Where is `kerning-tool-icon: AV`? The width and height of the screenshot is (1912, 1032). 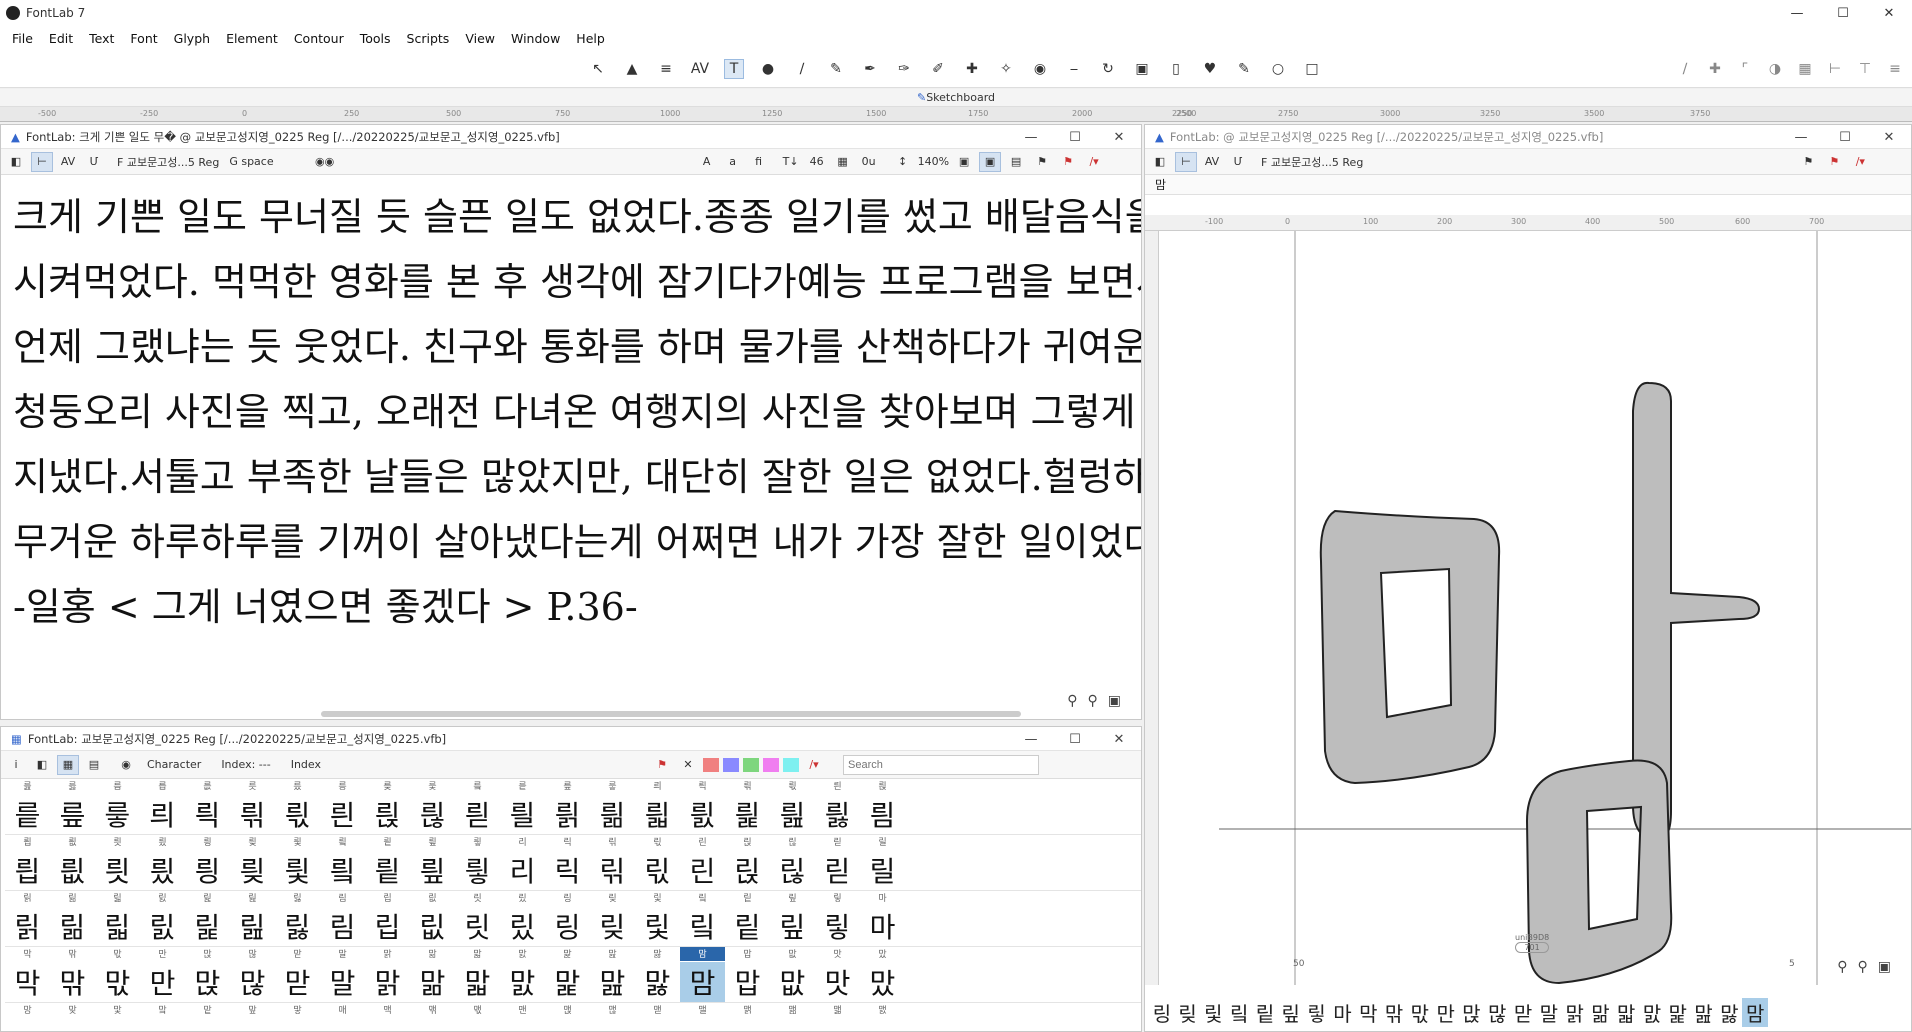
kerning-tool-icon: AV is located at coordinates (700, 69).